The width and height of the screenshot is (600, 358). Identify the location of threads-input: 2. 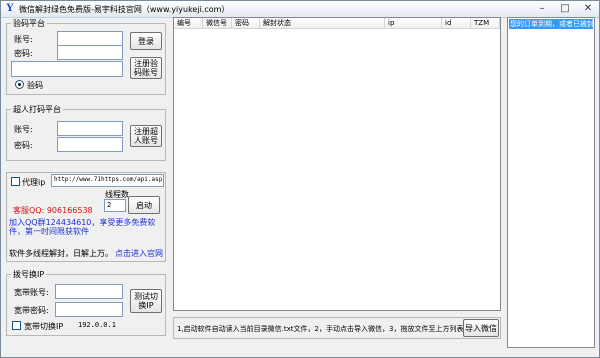
(115, 205).